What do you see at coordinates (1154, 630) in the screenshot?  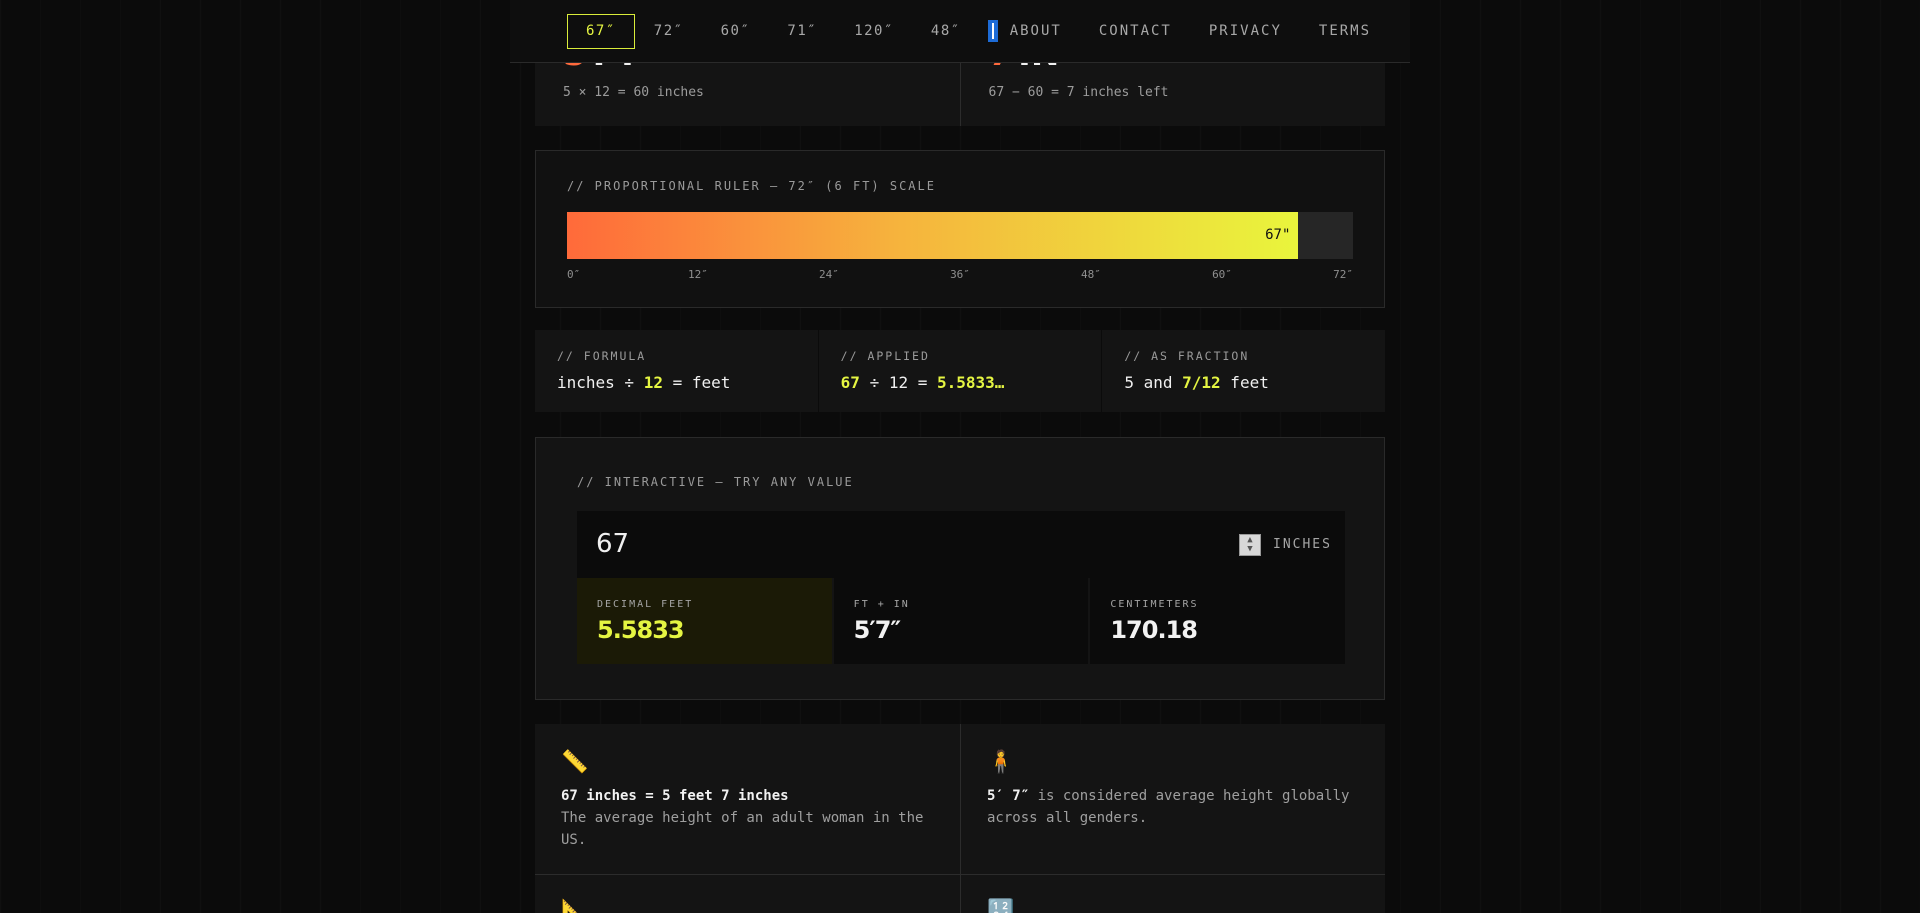 I see `centimeters-value: 170.18` at bounding box center [1154, 630].